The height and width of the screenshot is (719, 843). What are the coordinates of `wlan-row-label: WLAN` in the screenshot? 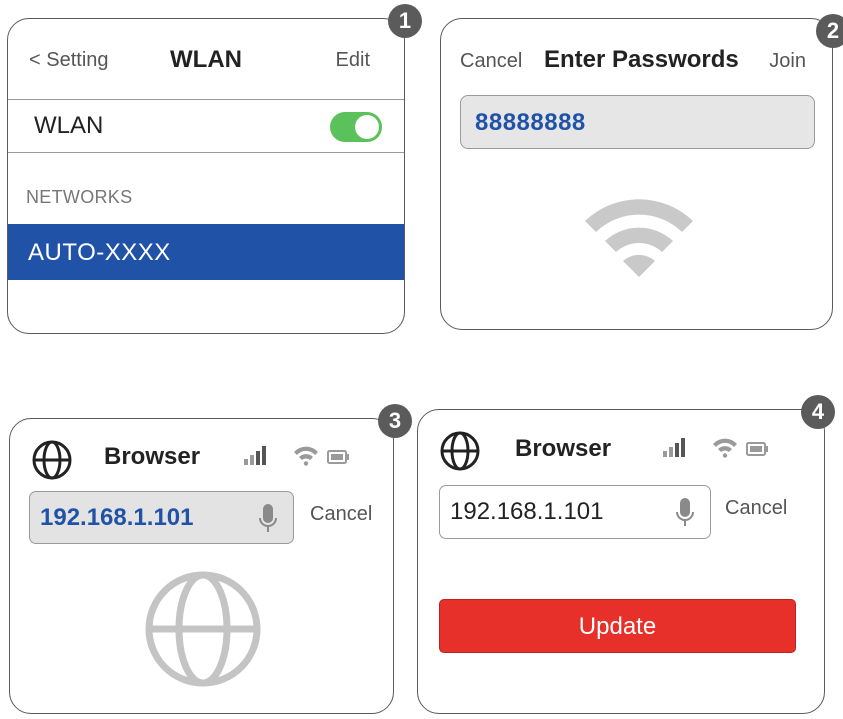 It's located at (69, 125).